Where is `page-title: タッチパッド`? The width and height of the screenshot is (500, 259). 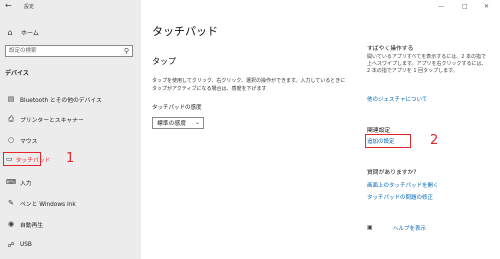
page-title: タッチパッド is located at coordinates (185, 31).